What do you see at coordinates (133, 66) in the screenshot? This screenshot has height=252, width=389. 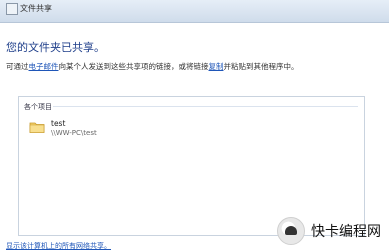 I see `description-text-2: 向某个人发送到这些共享项的链接，或将链接` at bounding box center [133, 66].